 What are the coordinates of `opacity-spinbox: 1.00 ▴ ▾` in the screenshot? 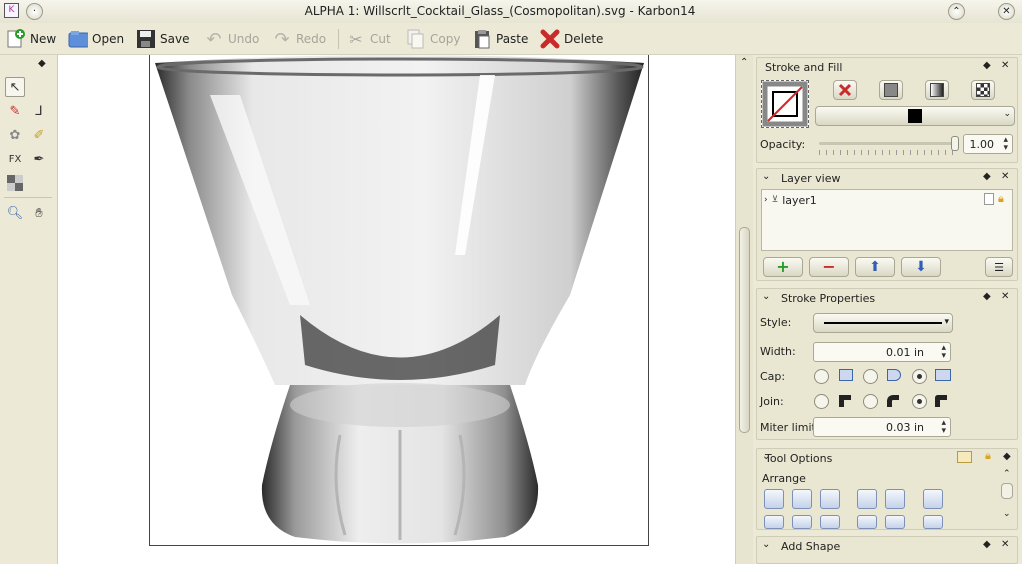 It's located at (988, 144).